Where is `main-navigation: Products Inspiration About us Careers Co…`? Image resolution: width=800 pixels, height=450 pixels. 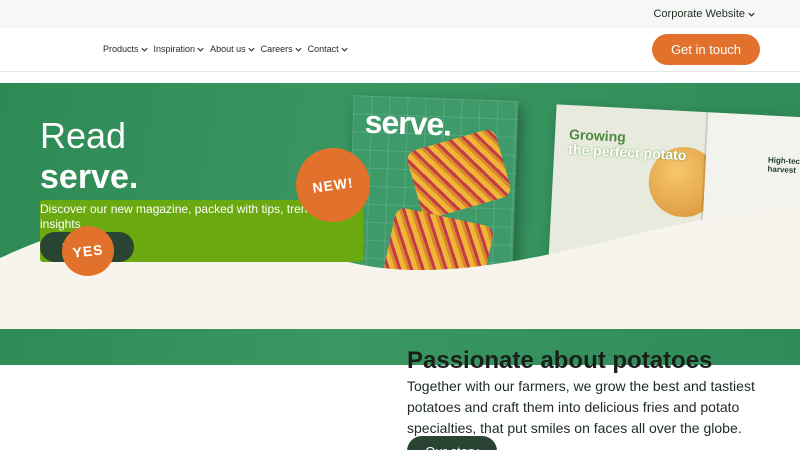 main-navigation: Products Inspiration About us Careers Co… is located at coordinates (400, 50).